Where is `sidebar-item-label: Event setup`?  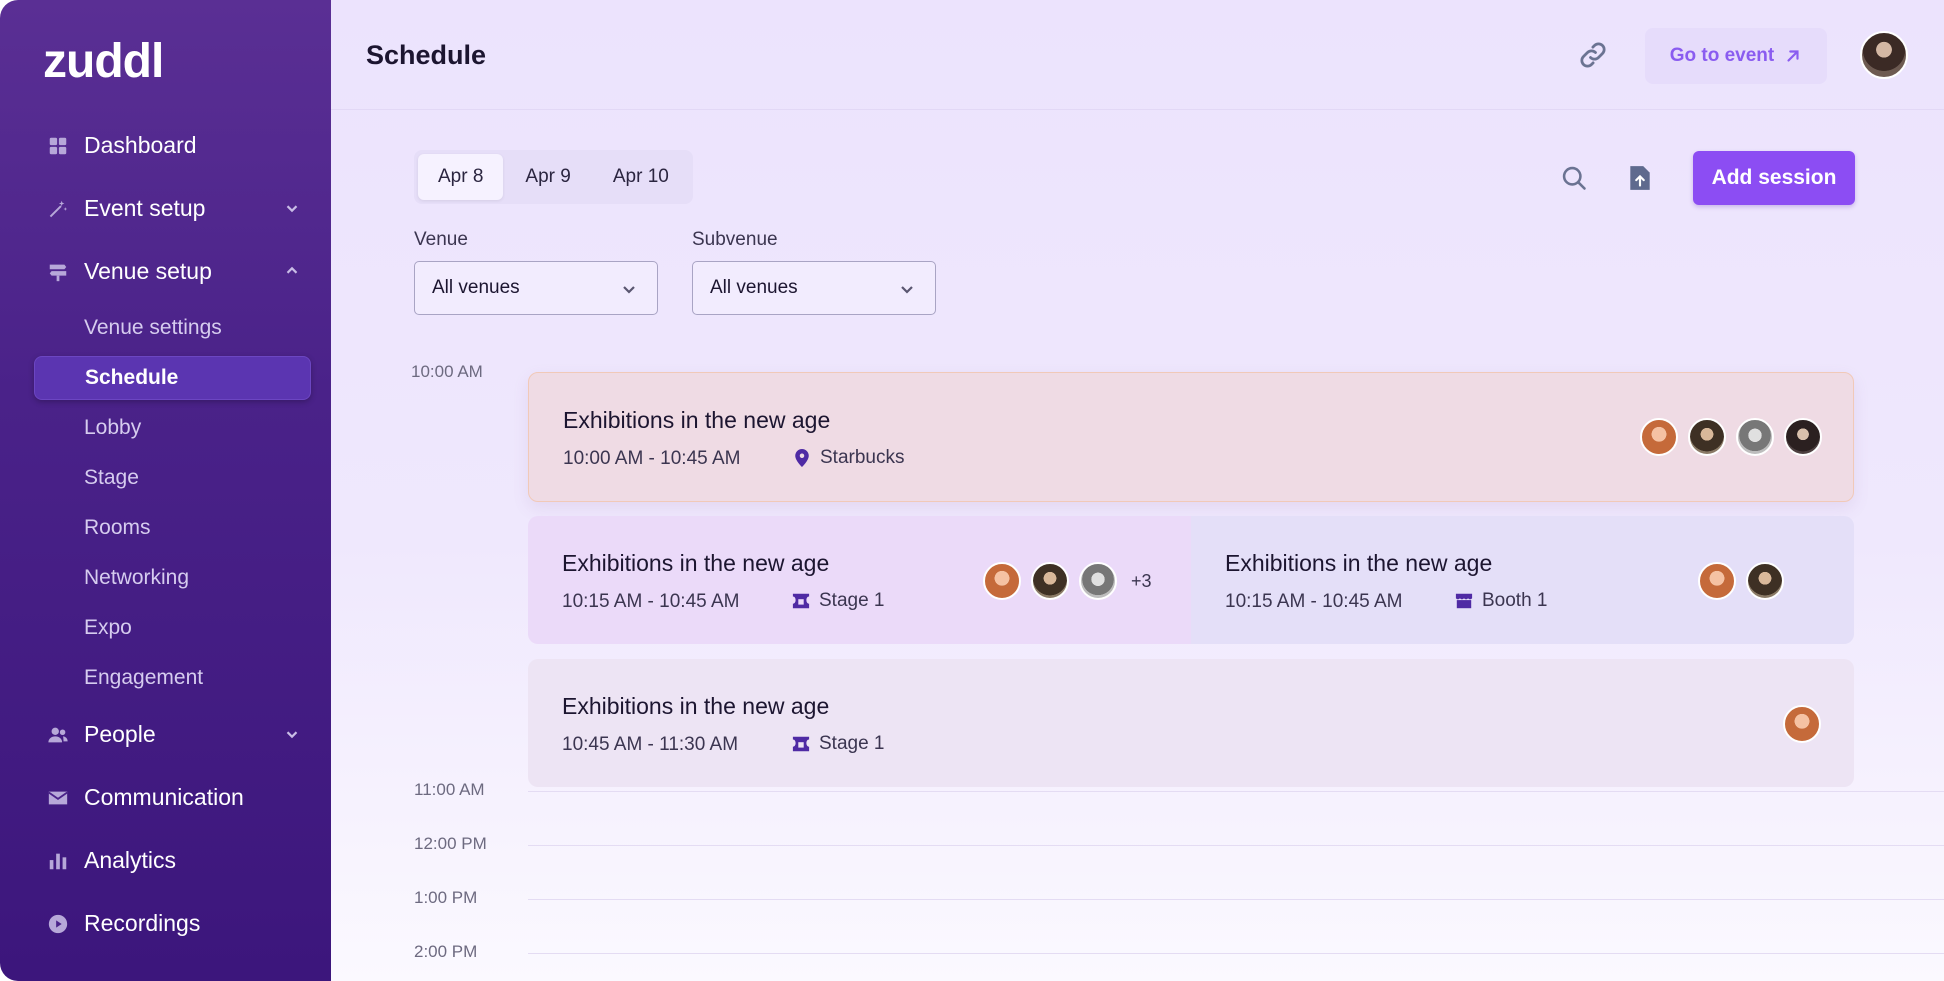 sidebar-item-label: Event setup is located at coordinates (145, 208).